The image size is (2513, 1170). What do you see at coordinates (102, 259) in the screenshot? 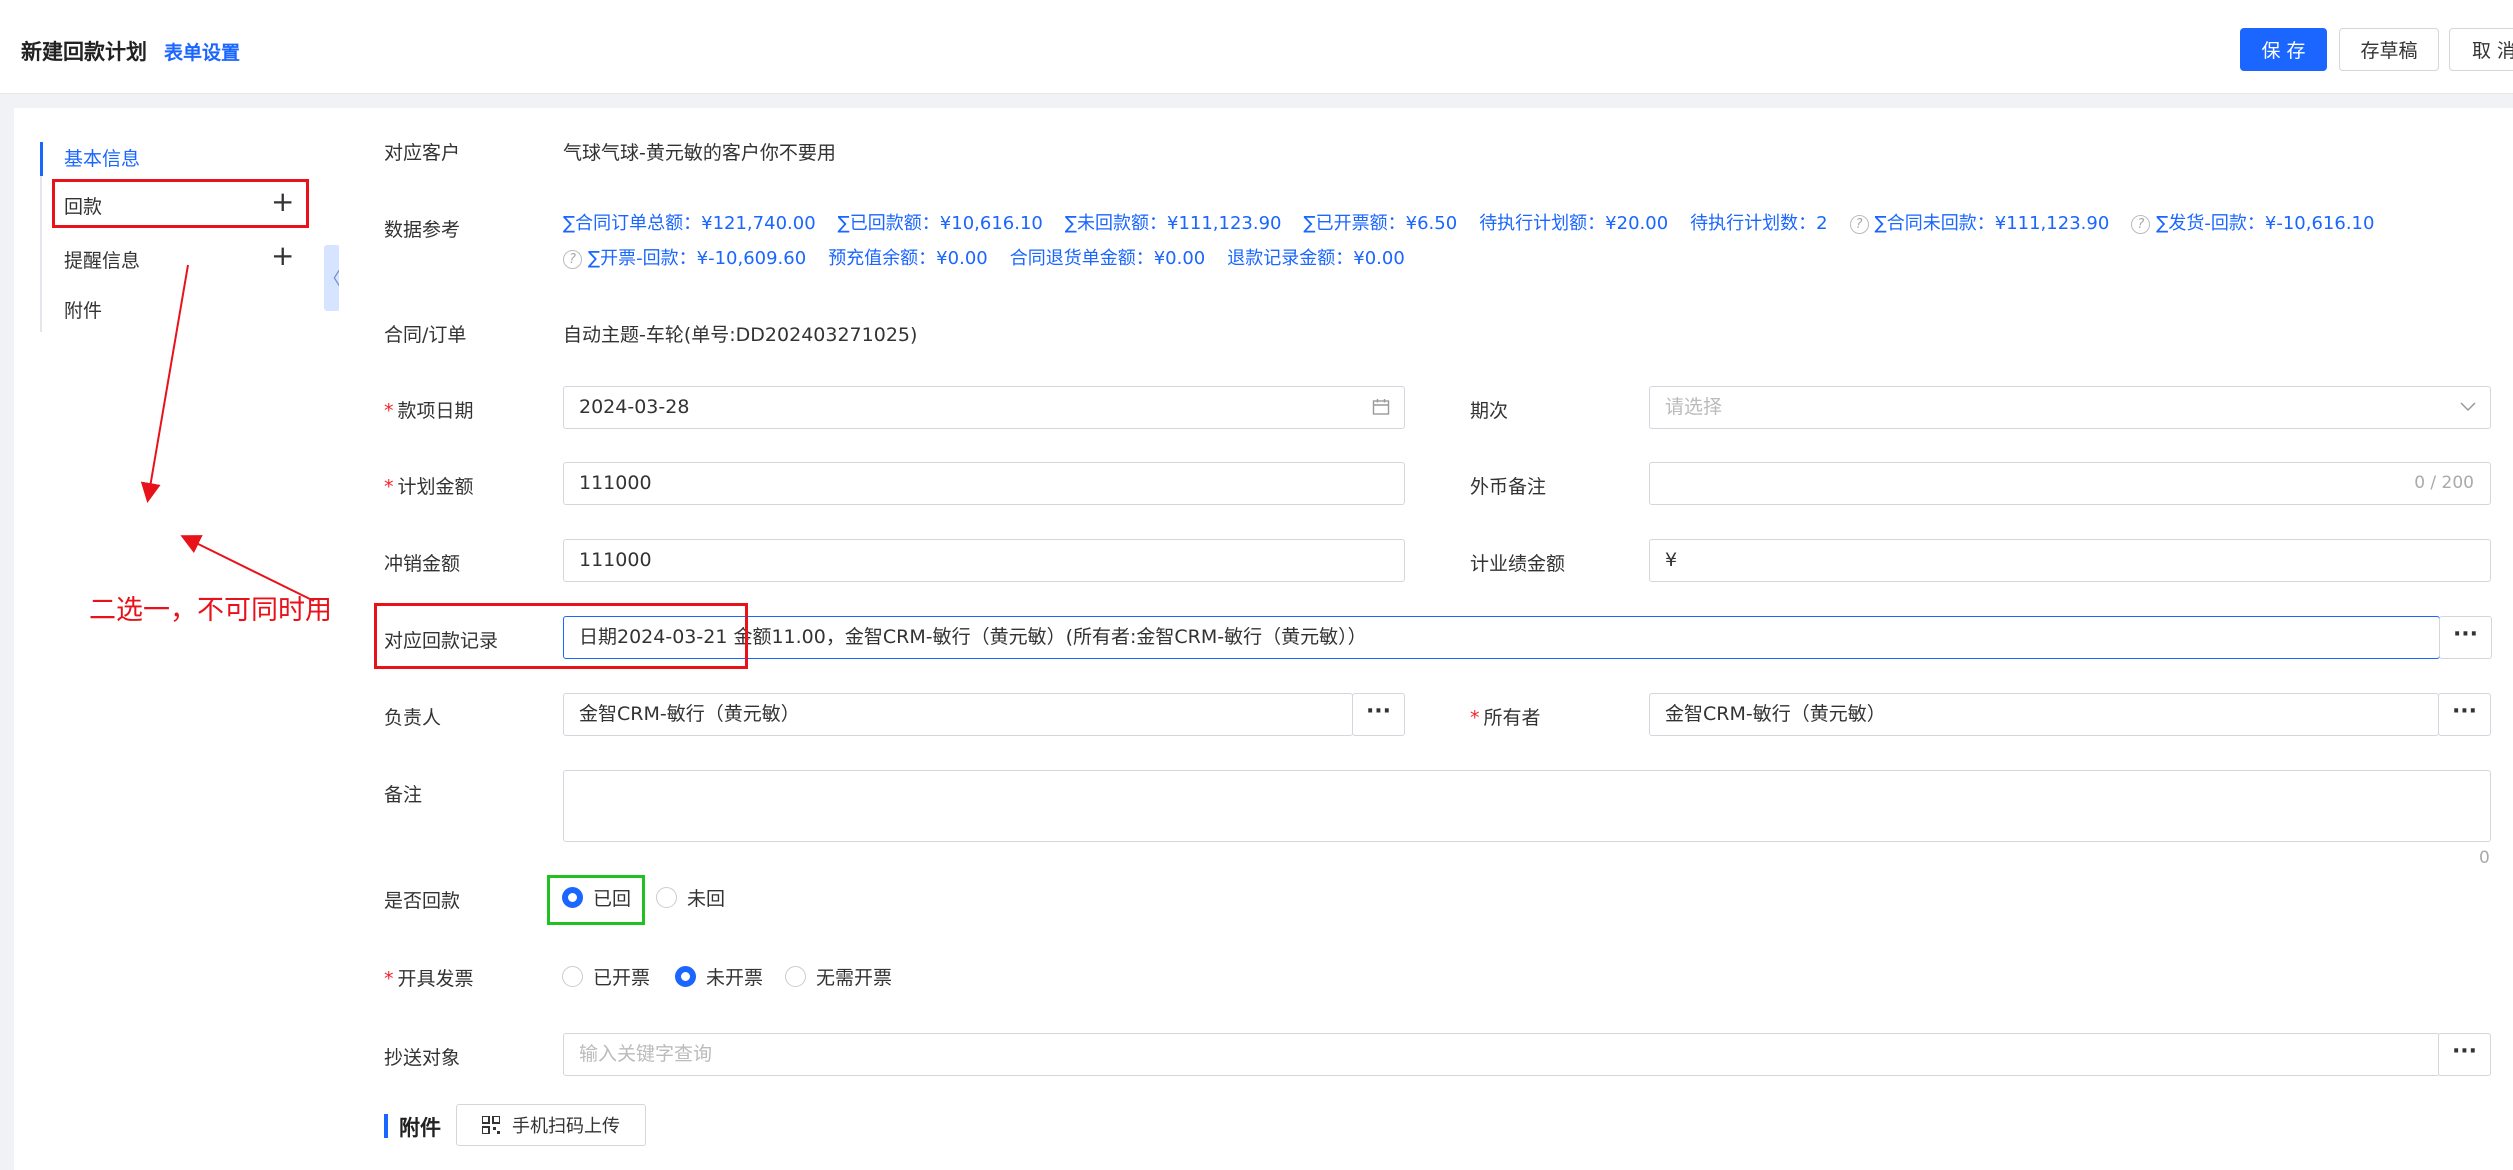
I see `sidebar-item-reminder: 提醒信息` at bounding box center [102, 259].